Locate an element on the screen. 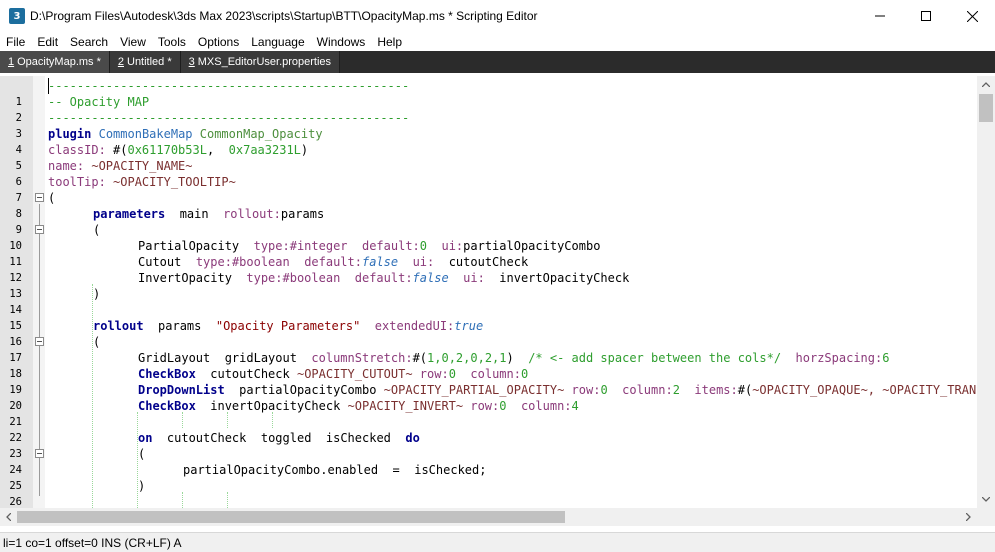 This screenshot has width=995, height=552. scroll-up-icon is located at coordinates (986, 84).